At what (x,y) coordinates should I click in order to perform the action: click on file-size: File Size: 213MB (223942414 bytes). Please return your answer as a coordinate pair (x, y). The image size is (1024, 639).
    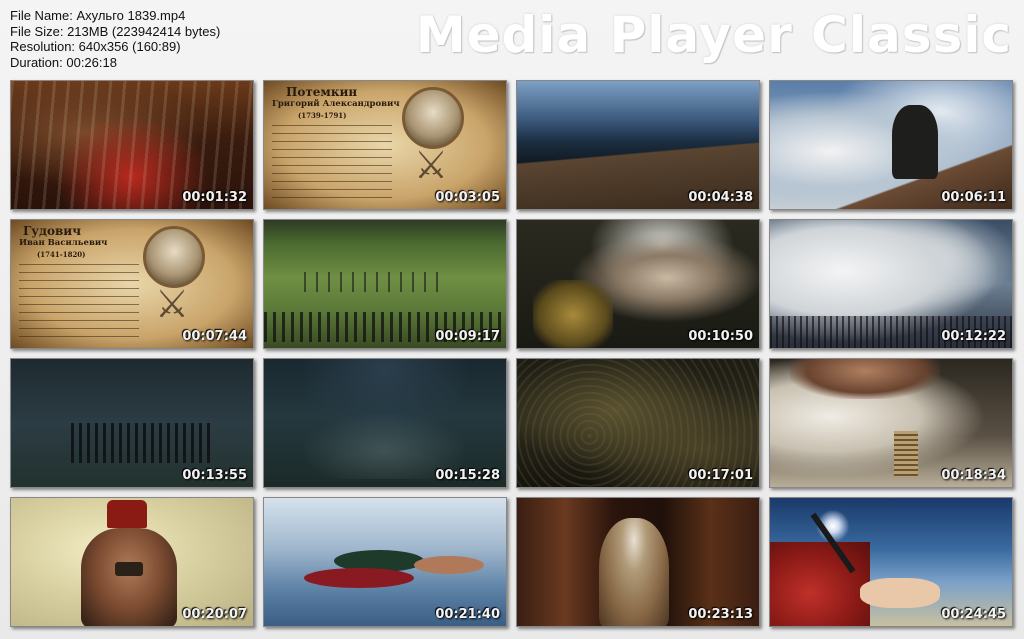
    Looking at the image, I should click on (115, 31).